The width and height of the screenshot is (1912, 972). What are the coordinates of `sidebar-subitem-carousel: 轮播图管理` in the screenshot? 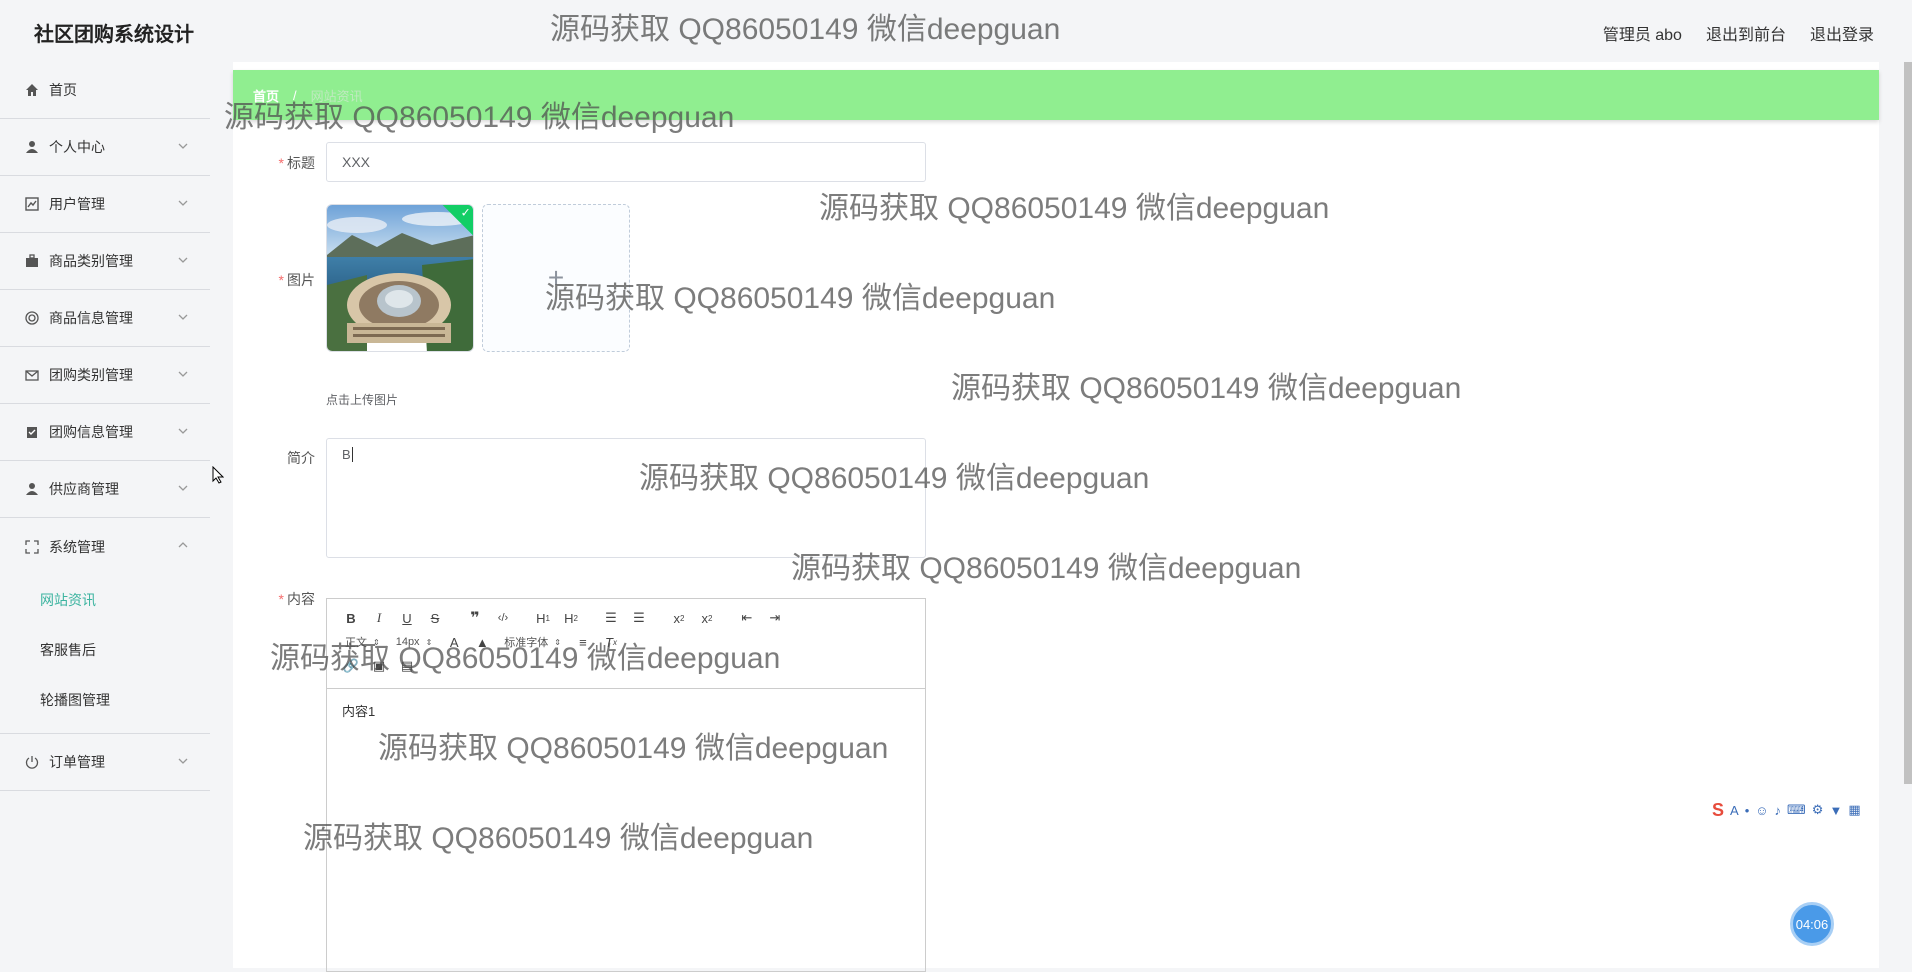 It's located at (105, 700).